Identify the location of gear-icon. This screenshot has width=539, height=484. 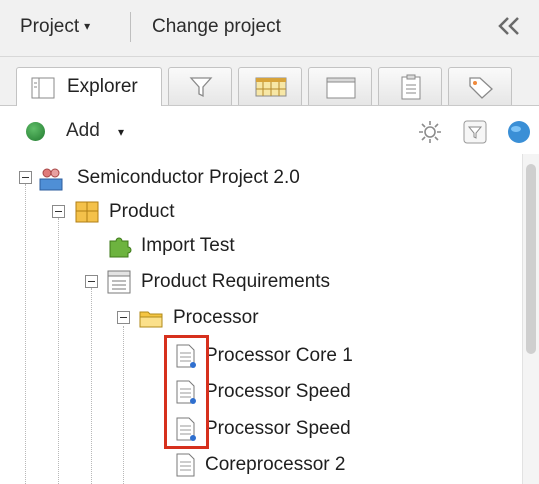
(430, 132).